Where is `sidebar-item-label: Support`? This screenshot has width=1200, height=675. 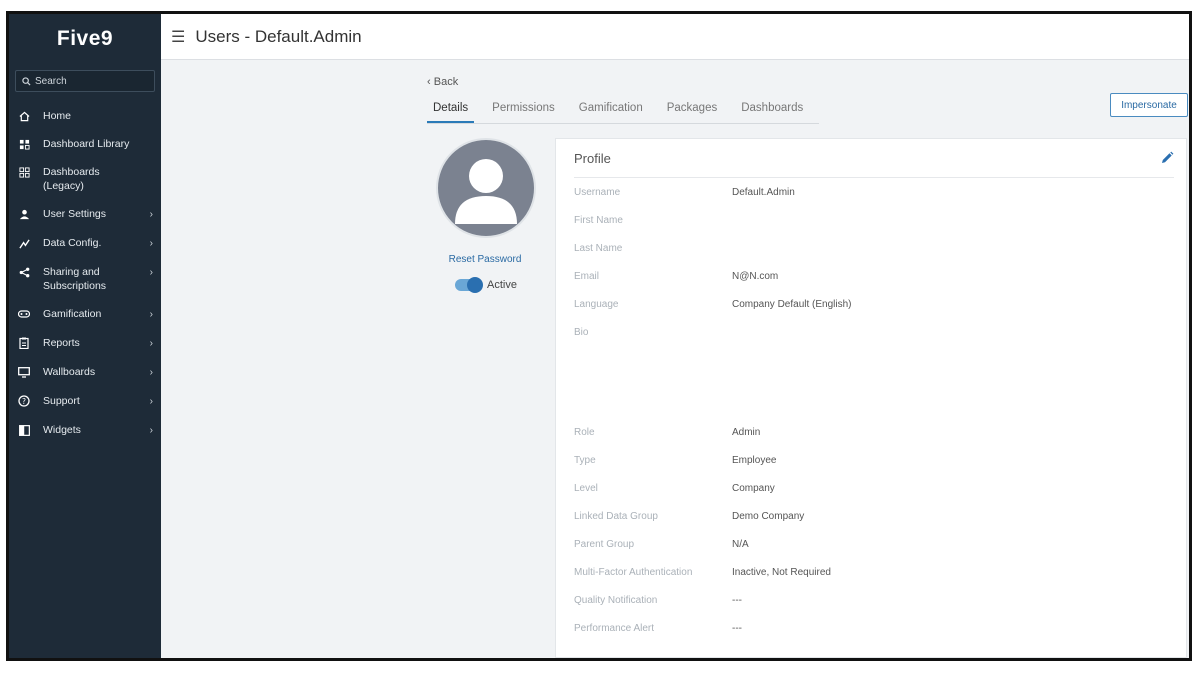
sidebar-item-label: Support is located at coordinates (61, 401).